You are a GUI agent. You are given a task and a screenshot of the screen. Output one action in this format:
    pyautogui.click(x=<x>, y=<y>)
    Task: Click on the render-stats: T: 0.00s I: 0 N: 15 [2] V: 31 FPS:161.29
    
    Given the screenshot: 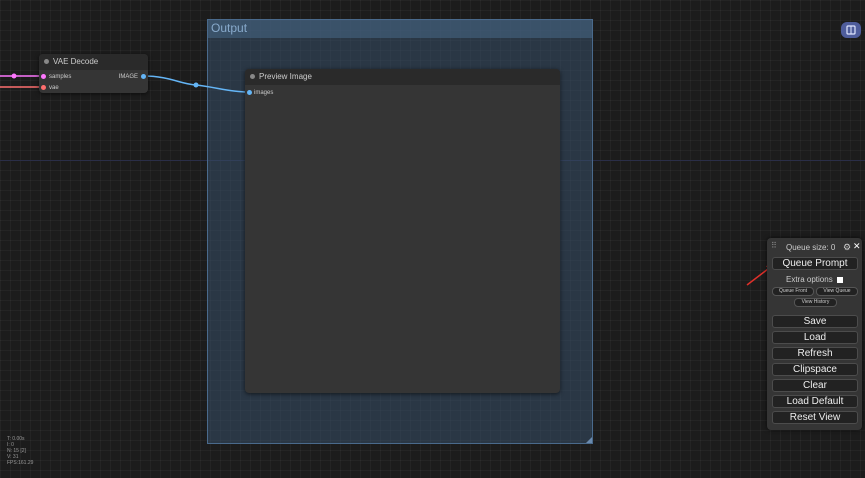 What is the action you would take?
    pyautogui.click(x=20, y=451)
    